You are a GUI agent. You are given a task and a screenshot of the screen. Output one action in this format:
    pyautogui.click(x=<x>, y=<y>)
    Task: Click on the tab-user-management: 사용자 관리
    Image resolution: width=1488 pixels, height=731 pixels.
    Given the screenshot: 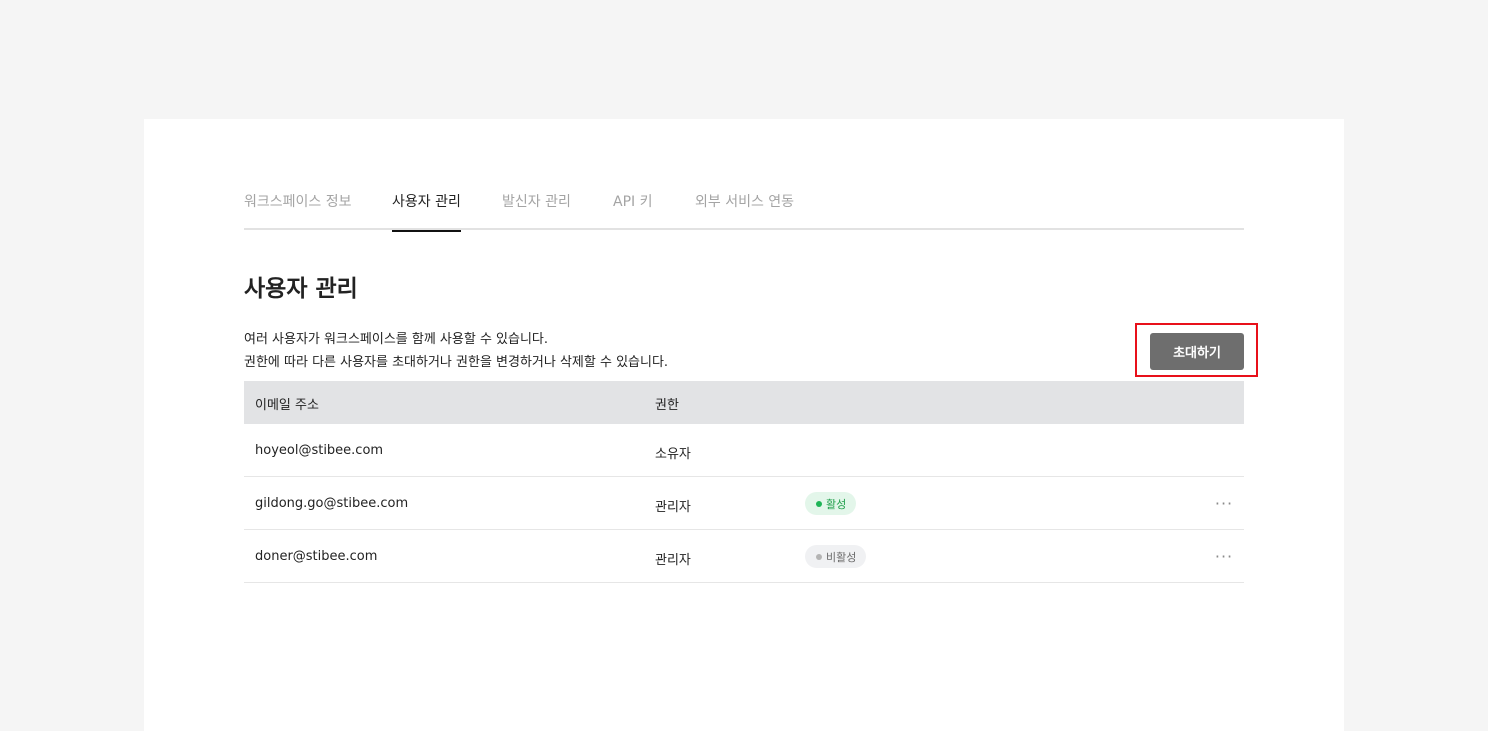 What is the action you would take?
    pyautogui.click(x=426, y=211)
    